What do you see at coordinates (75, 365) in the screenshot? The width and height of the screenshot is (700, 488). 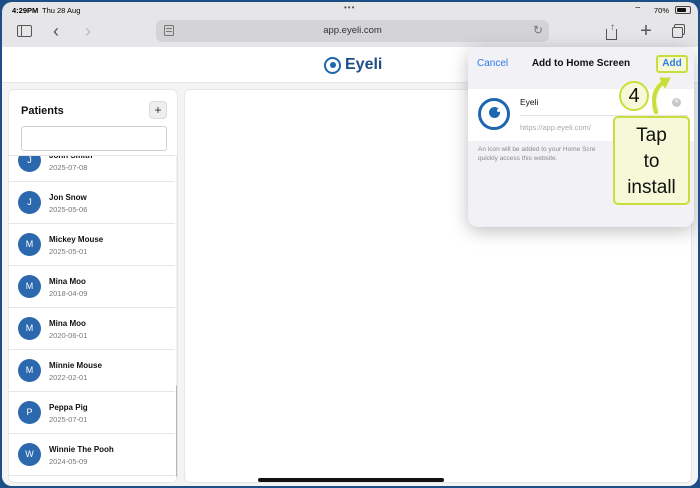 I see `patient-name: Minnie Mouse` at bounding box center [75, 365].